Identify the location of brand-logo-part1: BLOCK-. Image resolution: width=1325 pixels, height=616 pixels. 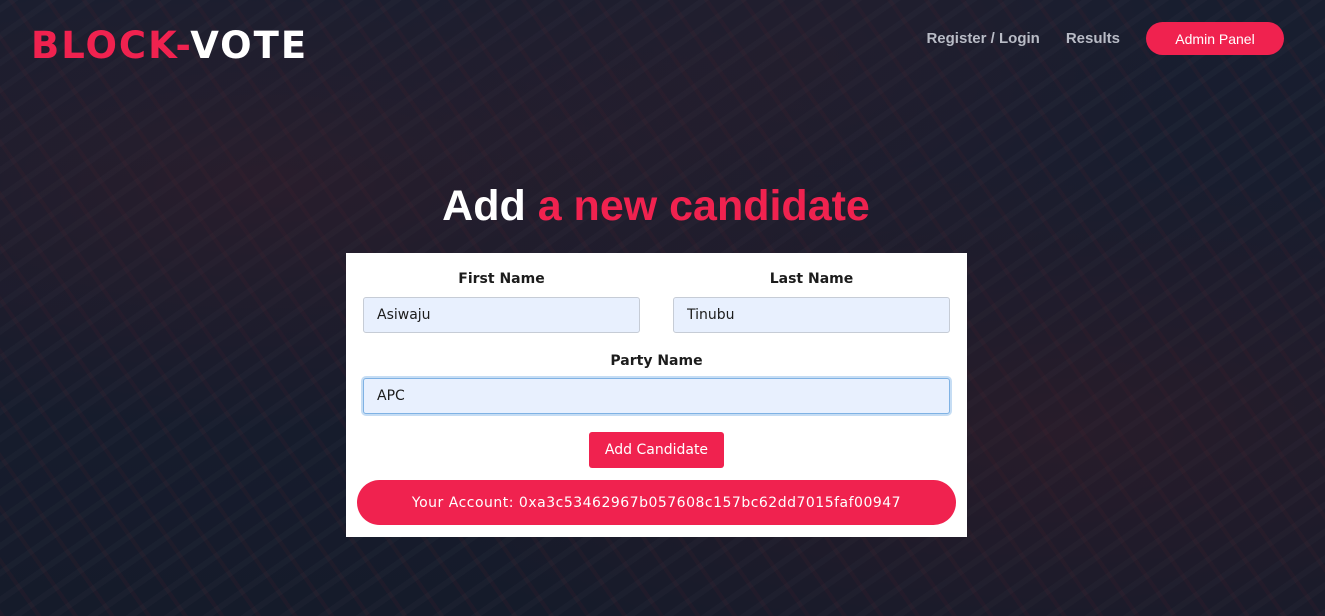
(111, 45).